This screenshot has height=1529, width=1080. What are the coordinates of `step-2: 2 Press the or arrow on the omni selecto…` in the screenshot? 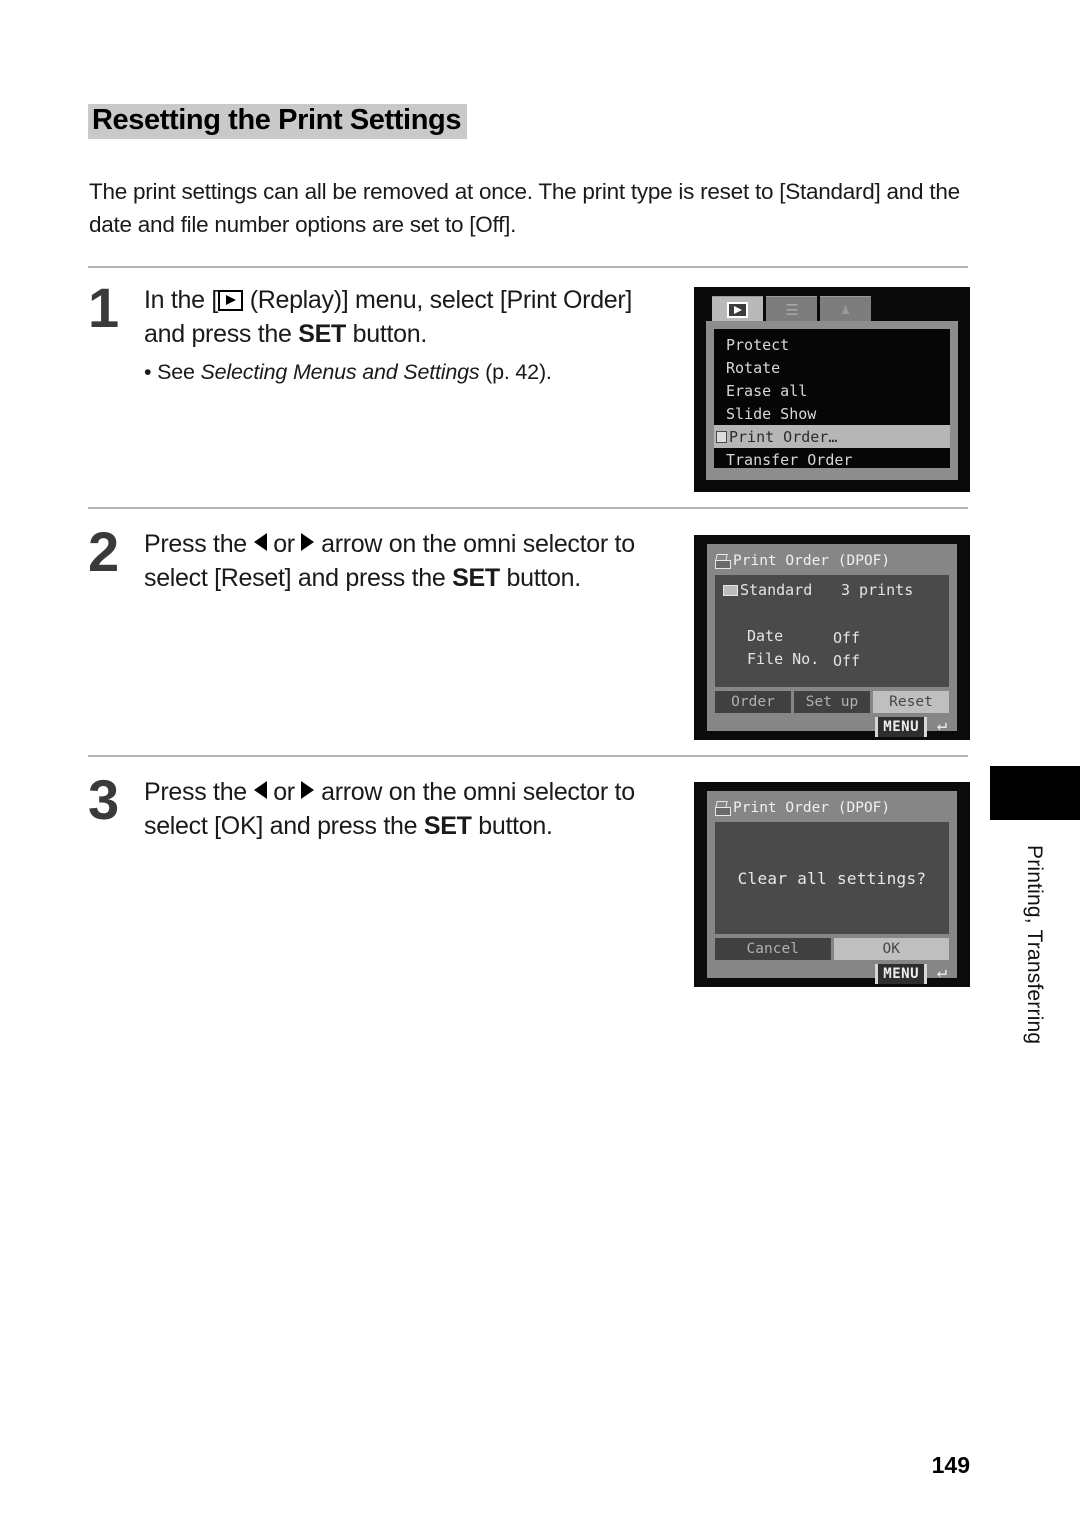 It's located at (378, 558).